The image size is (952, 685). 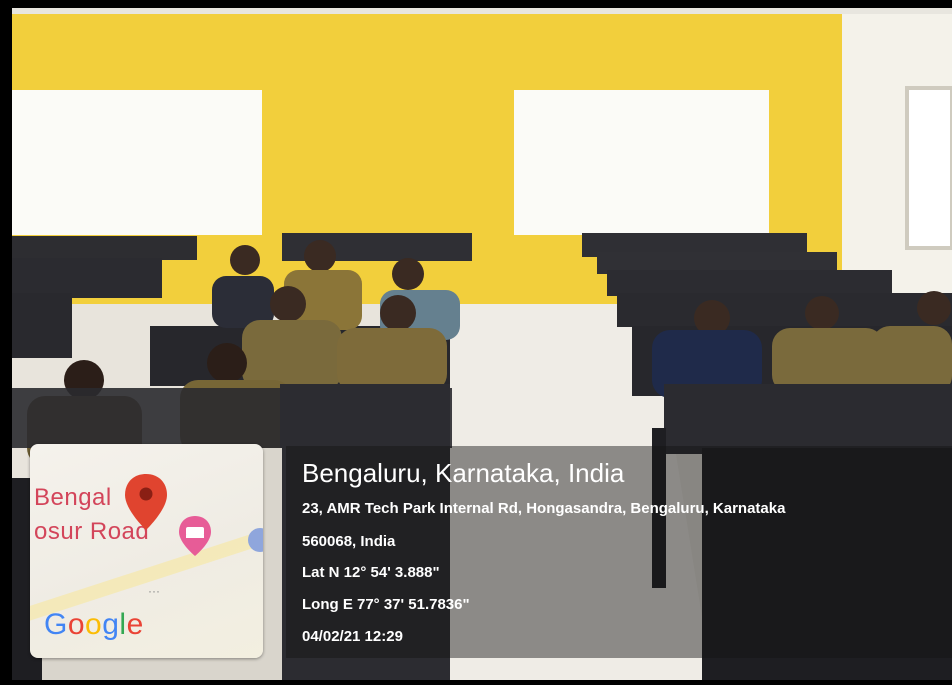 What do you see at coordinates (349, 541) in the screenshot?
I see `postal-line: 560068, India` at bounding box center [349, 541].